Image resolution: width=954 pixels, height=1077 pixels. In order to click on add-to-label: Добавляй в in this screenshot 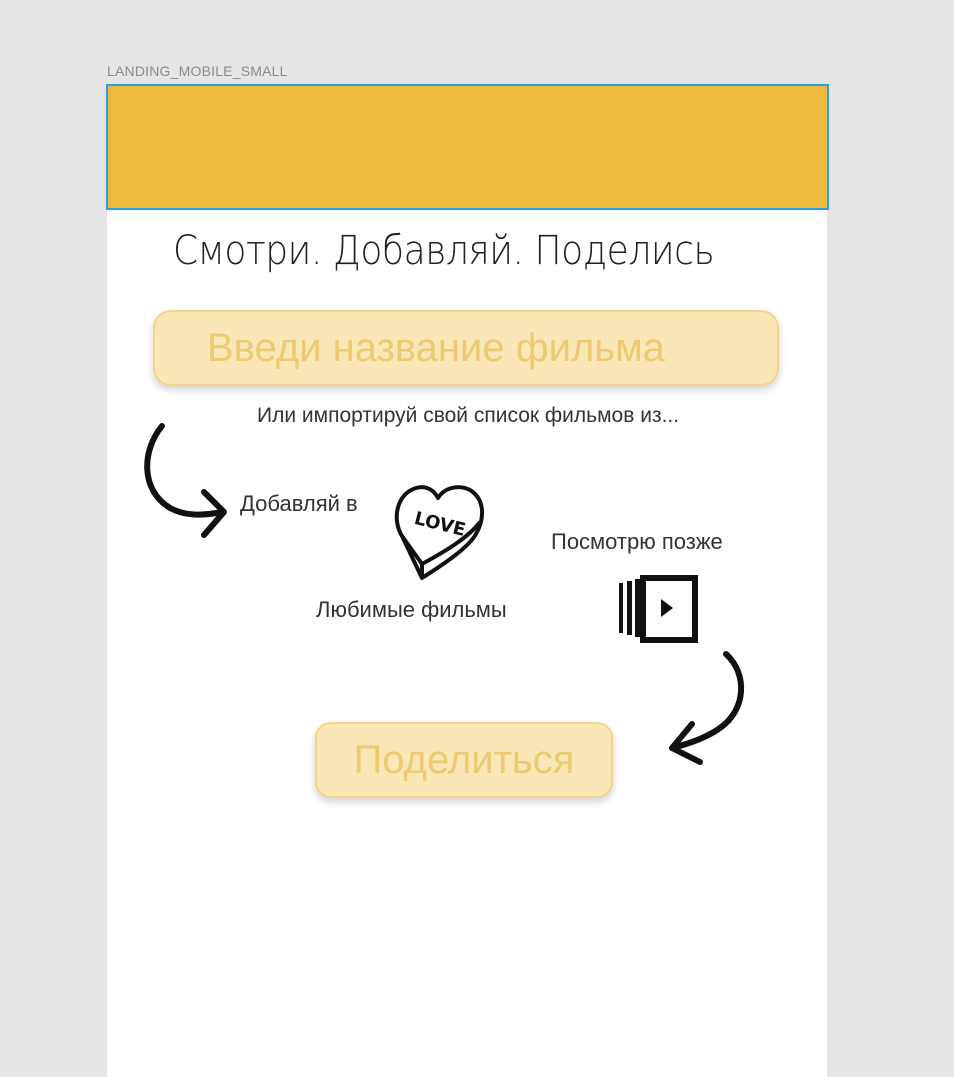, I will do `click(299, 503)`.